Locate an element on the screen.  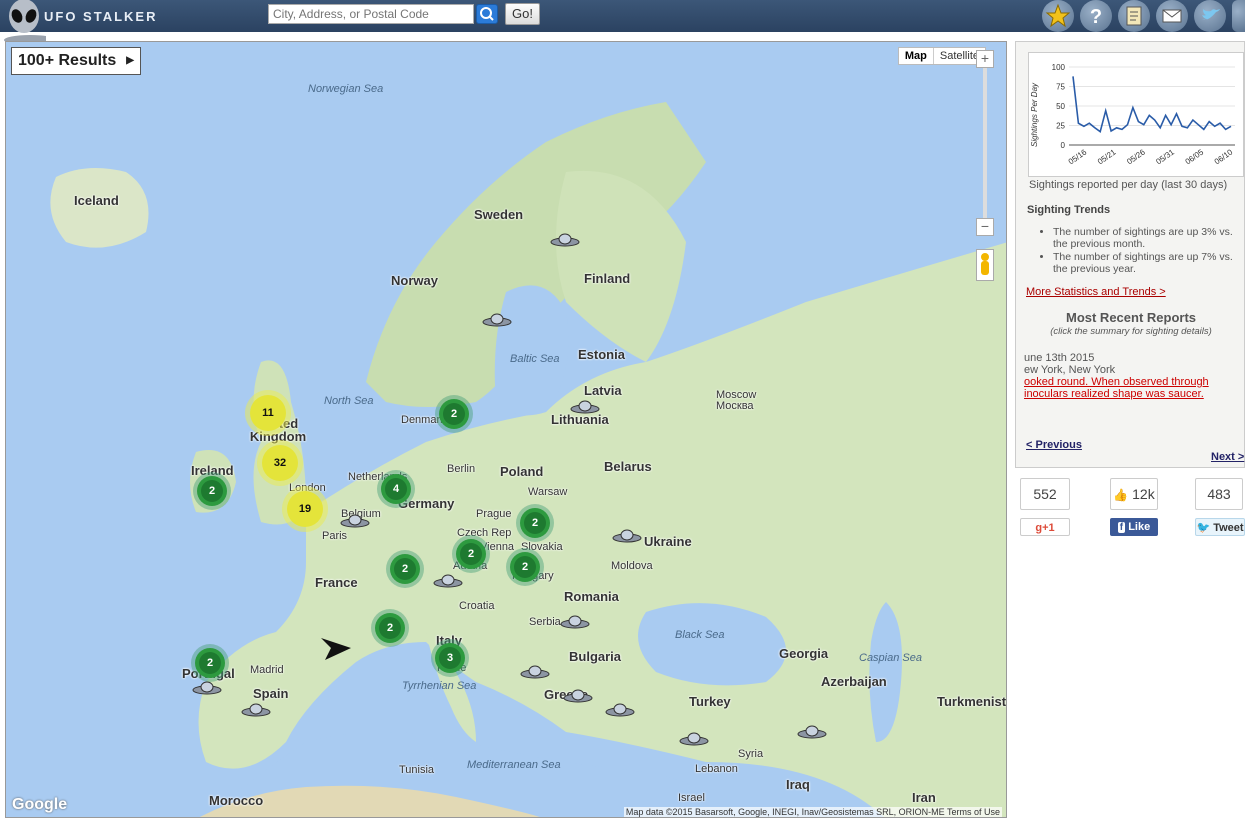
country-label: Finland is located at coordinates (607, 278).